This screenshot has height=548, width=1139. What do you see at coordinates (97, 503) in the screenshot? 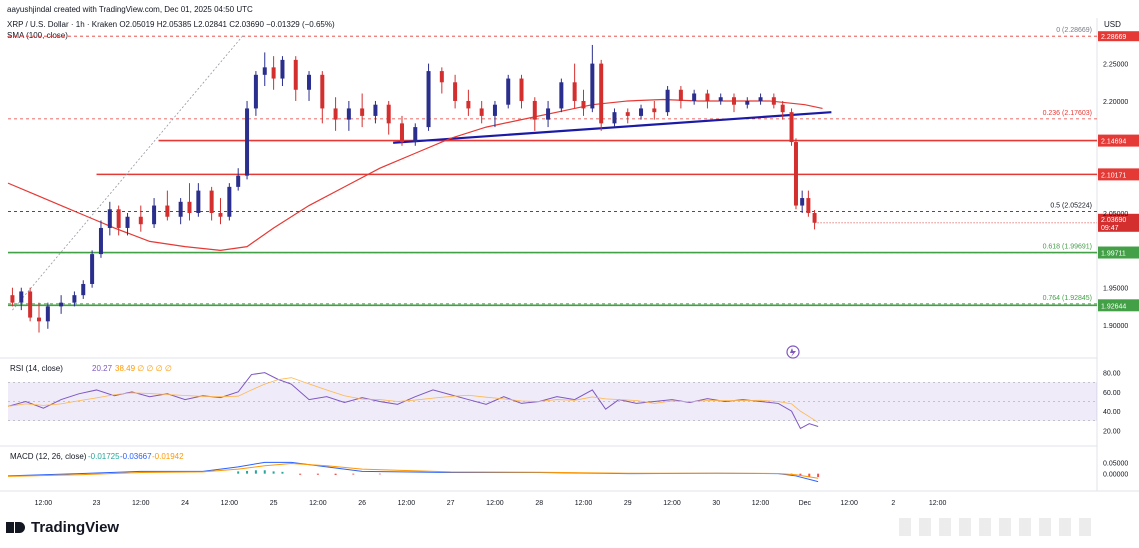
I see `time-tick-label: 23` at bounding box center [97, 503].